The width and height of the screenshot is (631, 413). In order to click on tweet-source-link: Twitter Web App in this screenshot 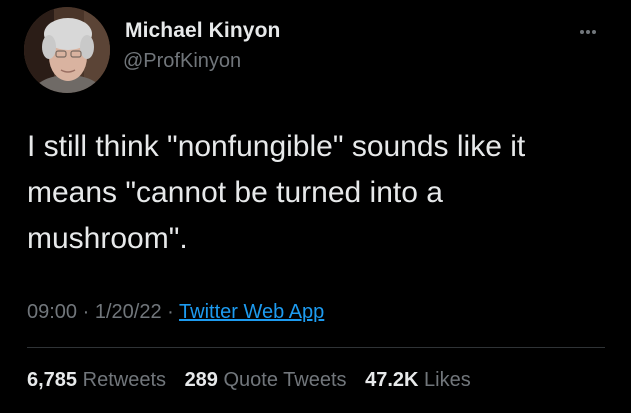, I will do `click(251, 312)`.